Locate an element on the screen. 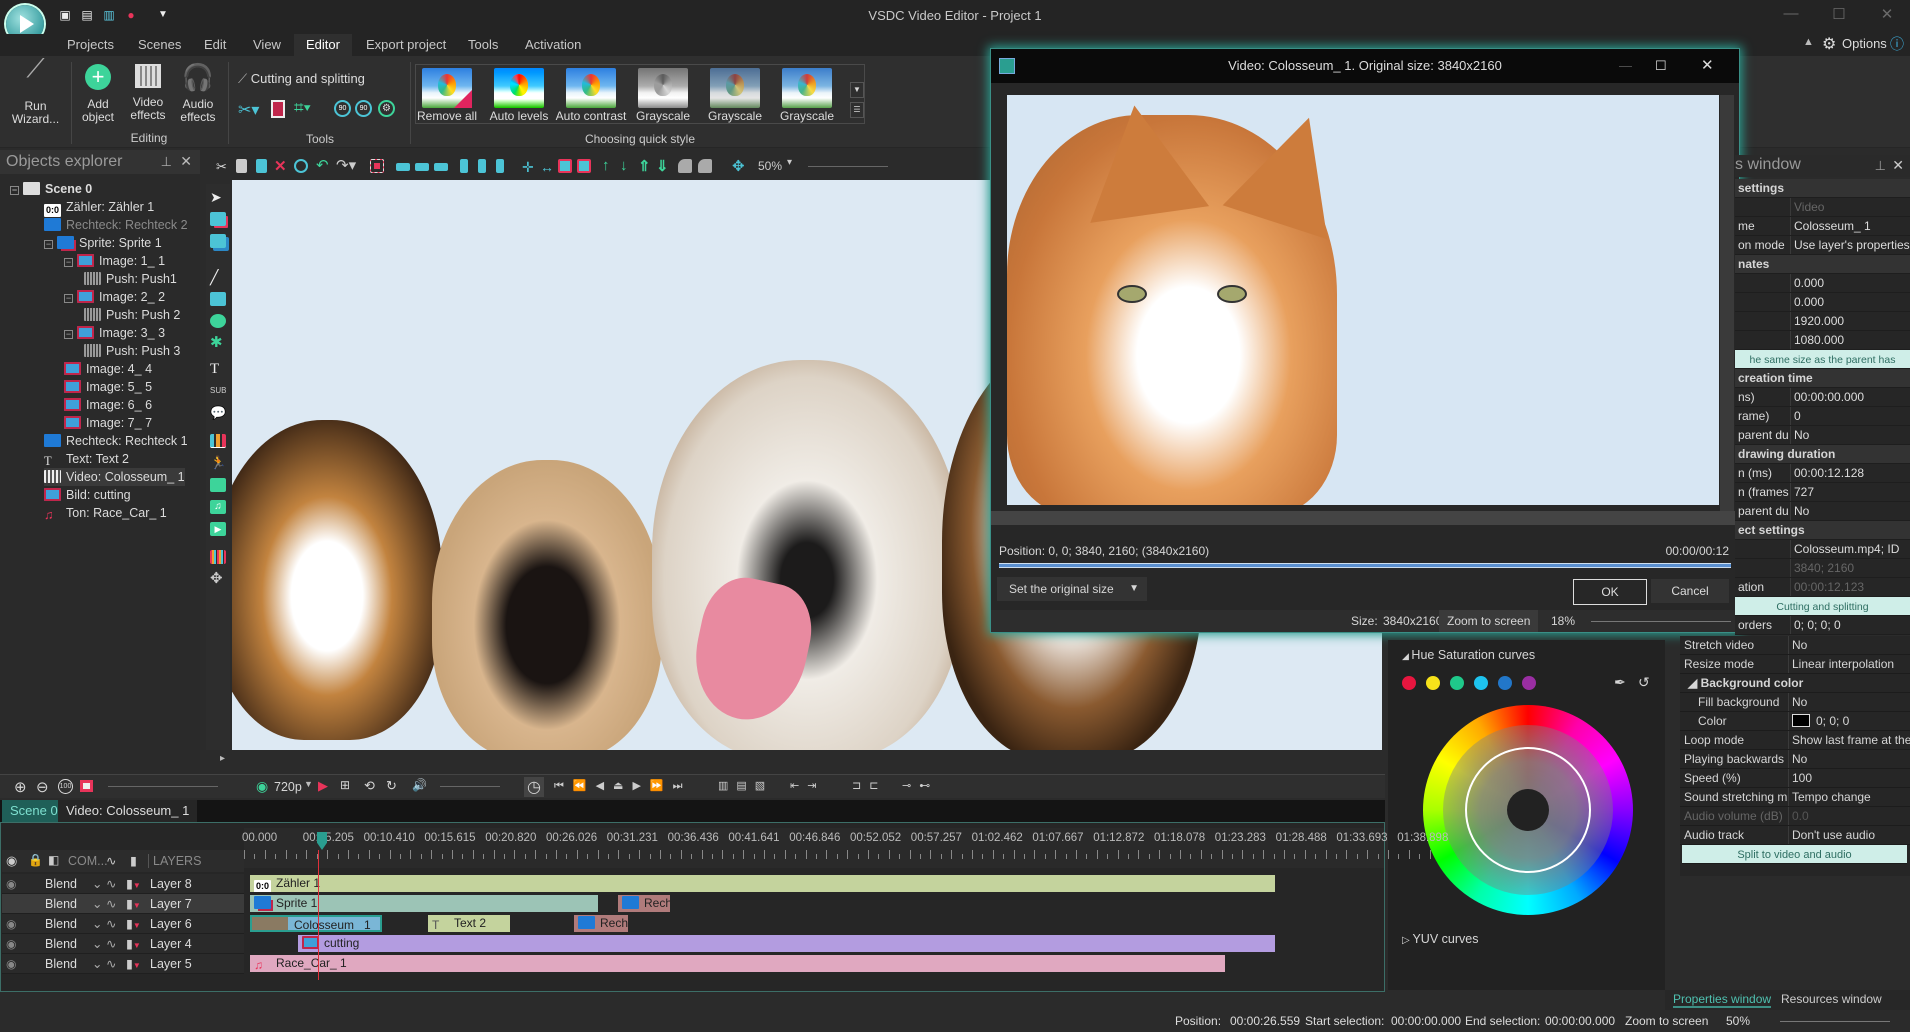 This screenshot has width=1910, height=1032. property-row: ns) 00:00:00.000 is located at coordinates (1822, 397).